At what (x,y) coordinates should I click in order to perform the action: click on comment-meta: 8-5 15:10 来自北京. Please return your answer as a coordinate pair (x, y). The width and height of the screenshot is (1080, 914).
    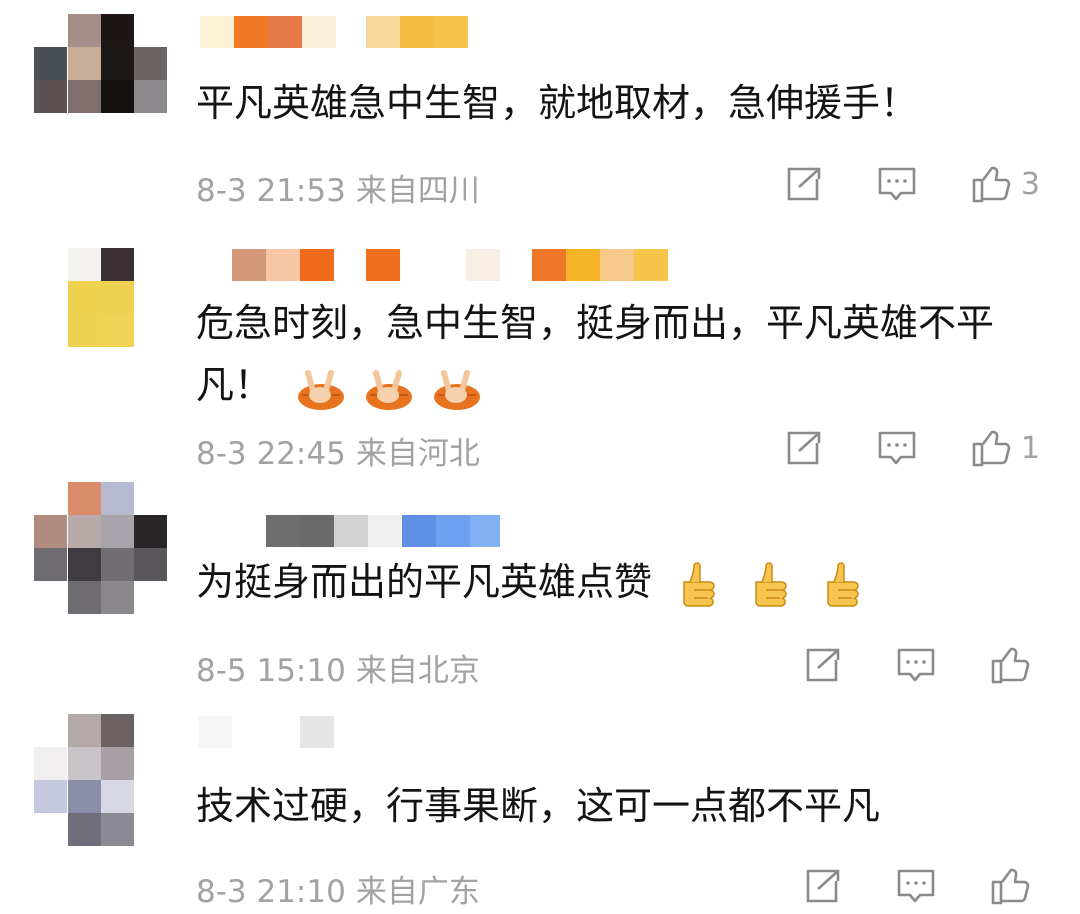
    Looking at the image, I should click on (343, 667).